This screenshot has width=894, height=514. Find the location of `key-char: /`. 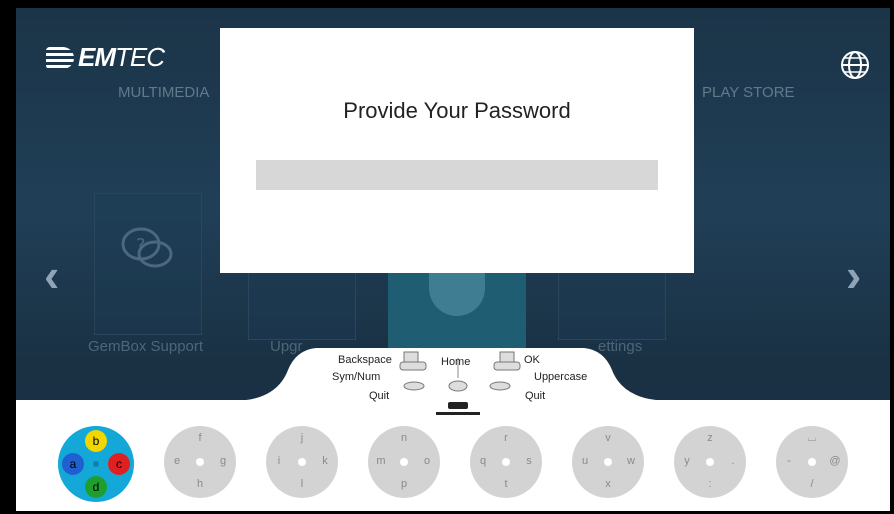

key-char: / is located at coordinates (812, 484).